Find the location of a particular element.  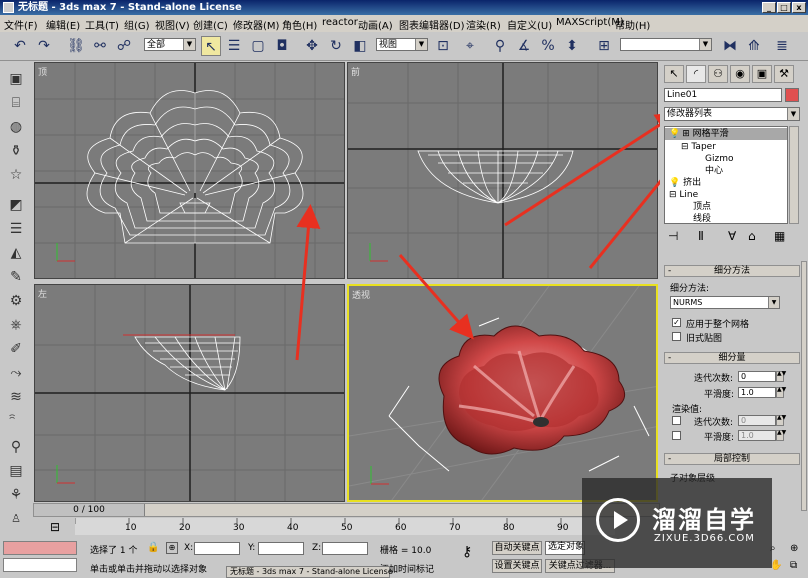

panel-scrollbar is located at coordinates (804, 386).